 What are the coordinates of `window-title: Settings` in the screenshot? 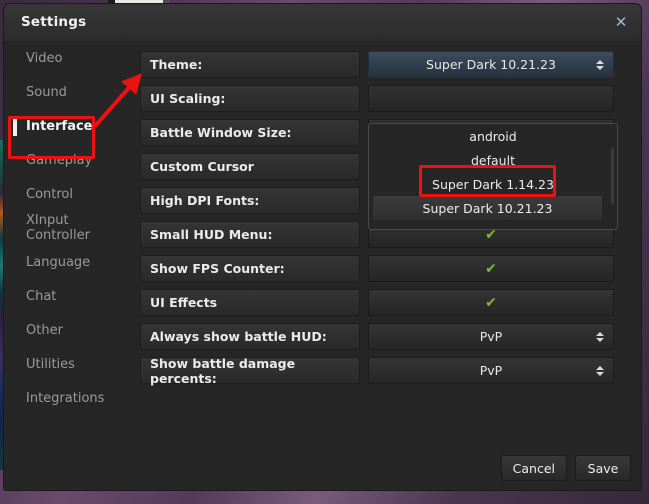 It's located at (54, 22).